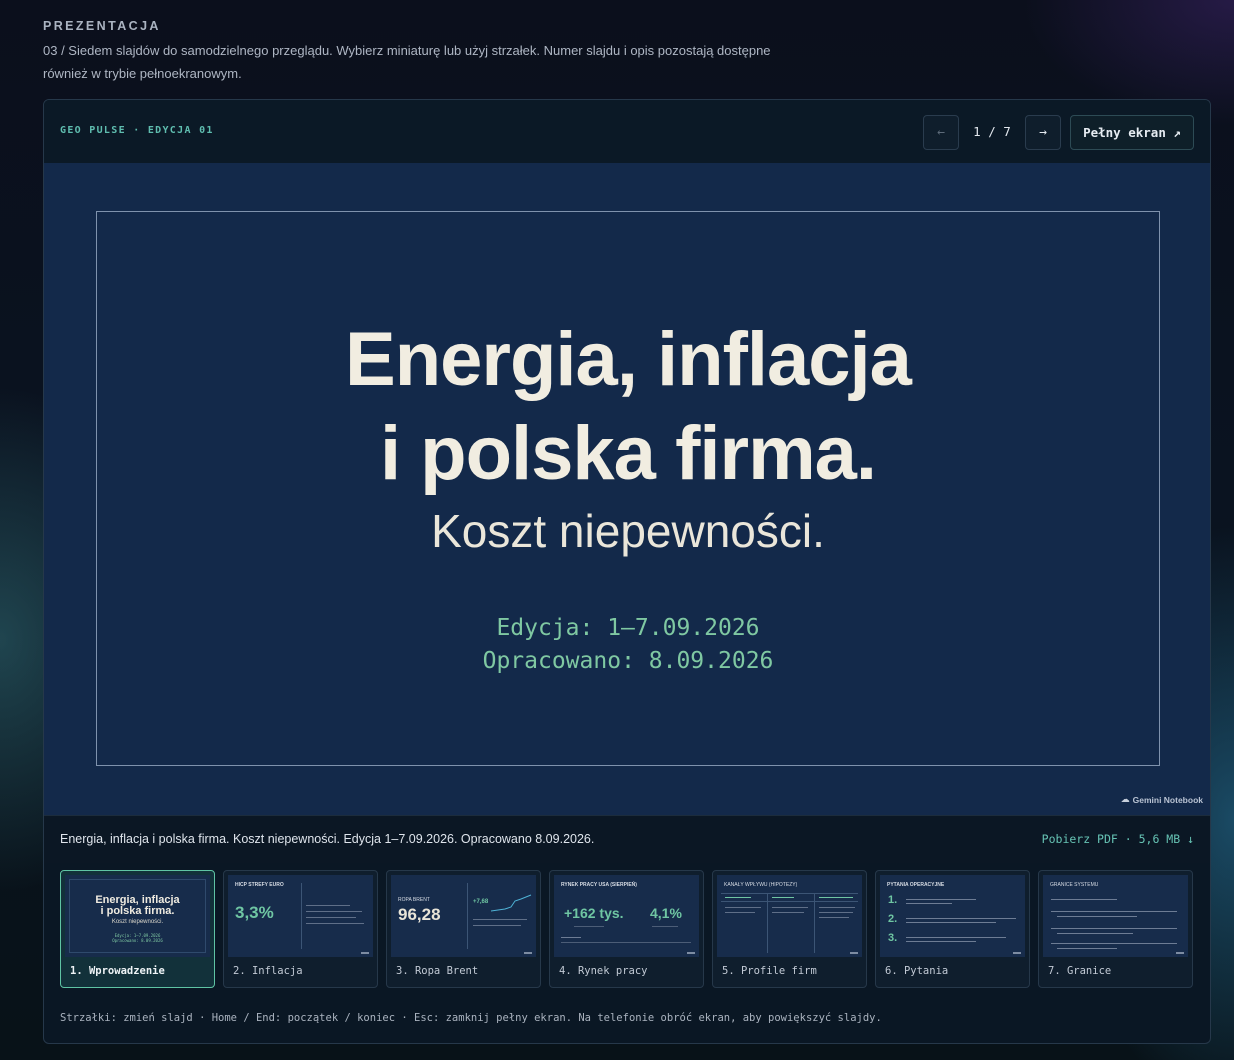 The image size is (1234, 1060). I want to click on next-slide-button: →, so click(1043, 132).